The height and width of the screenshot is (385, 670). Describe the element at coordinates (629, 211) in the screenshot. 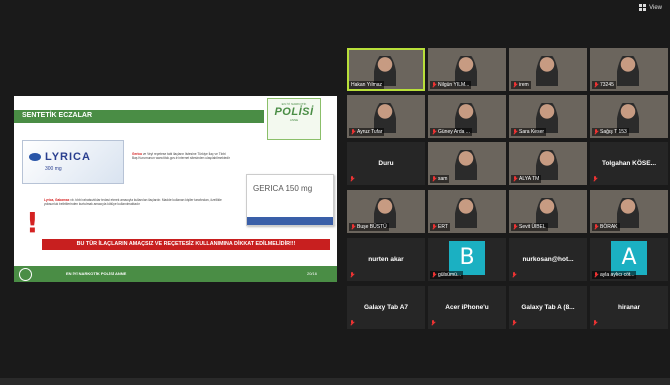

I see `participant-tile-video: BÖRAK` at that location.